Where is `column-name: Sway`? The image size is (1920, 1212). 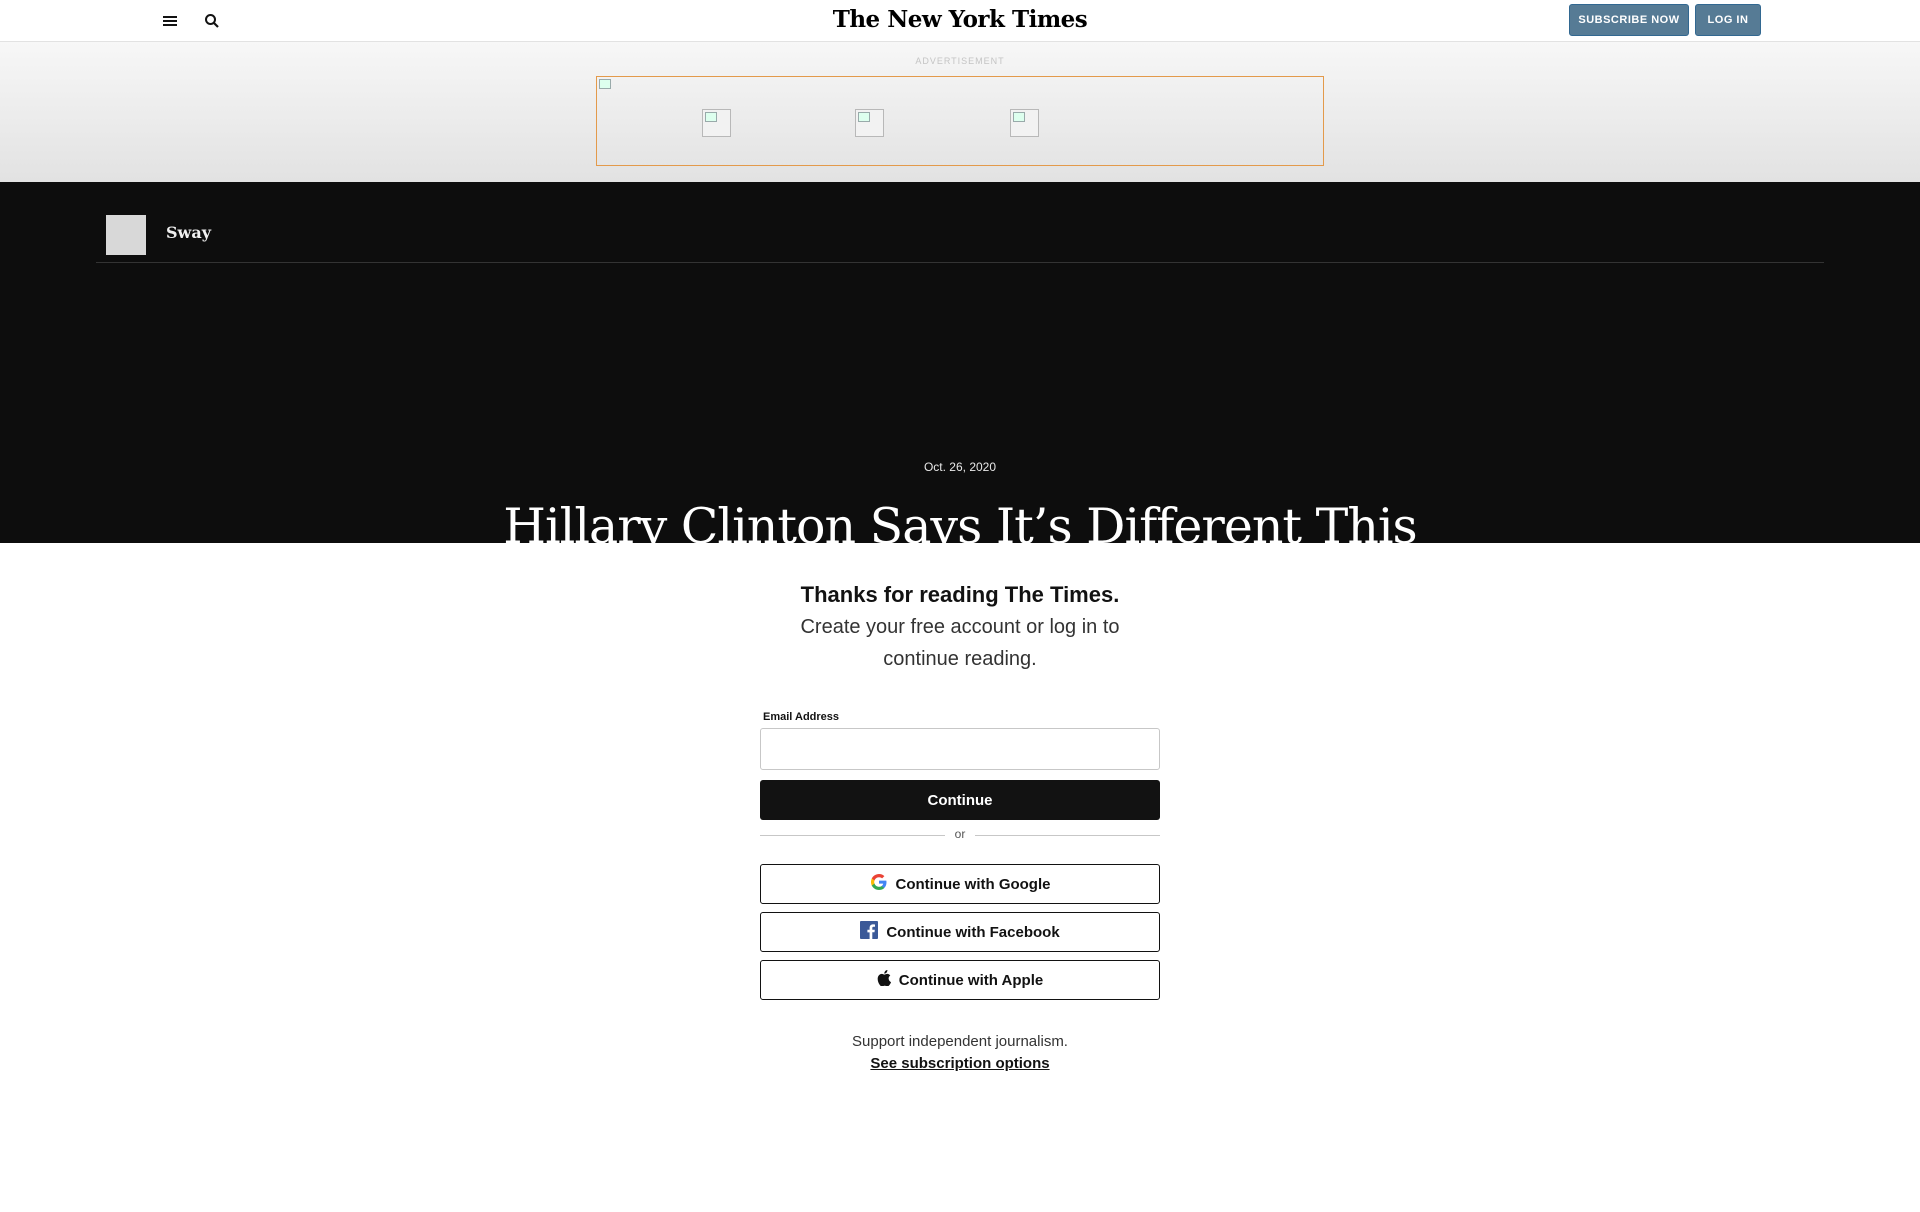
column-name: Sway is located at coordinates (188, 232).